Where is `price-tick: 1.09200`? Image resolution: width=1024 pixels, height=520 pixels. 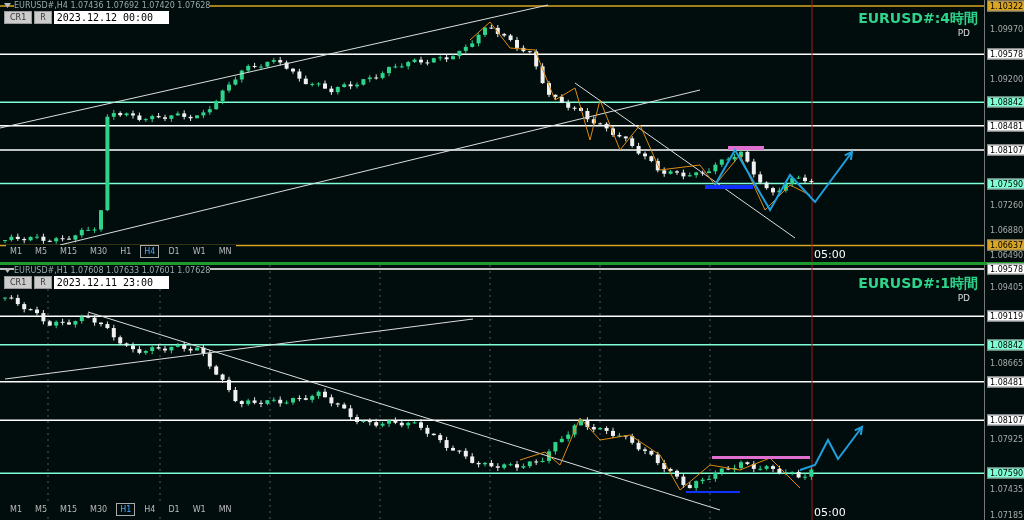
price-tick: 1.09200 is located at coordinates (1007, 79).